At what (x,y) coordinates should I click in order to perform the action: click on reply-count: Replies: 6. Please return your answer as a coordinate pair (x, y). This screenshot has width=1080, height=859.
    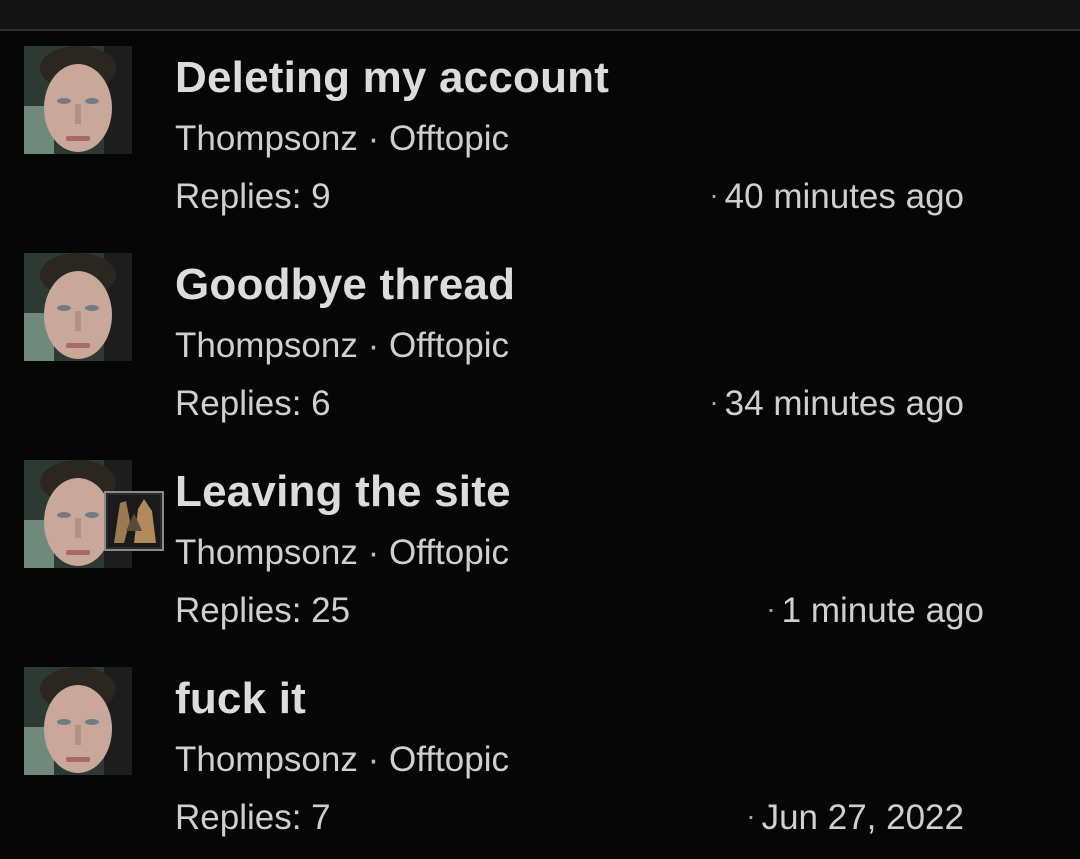
    Looking at the image, I should click on (253, 403).